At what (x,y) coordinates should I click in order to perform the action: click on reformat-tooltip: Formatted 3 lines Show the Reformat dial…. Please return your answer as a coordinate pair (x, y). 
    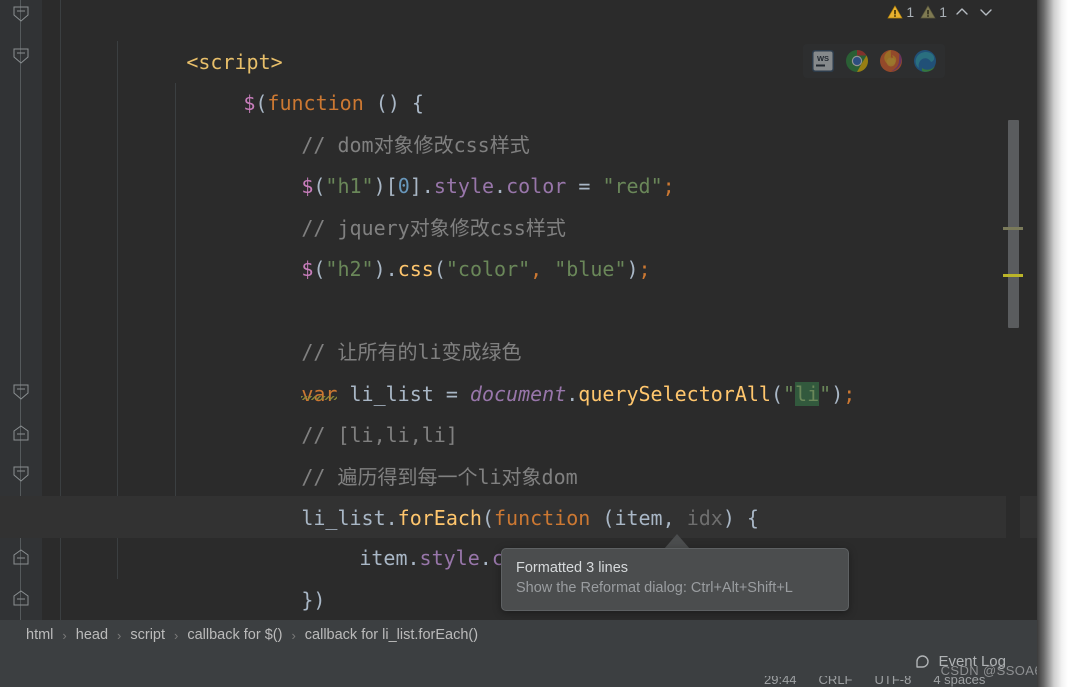
    Looking at the image, I should click on (675, 579).